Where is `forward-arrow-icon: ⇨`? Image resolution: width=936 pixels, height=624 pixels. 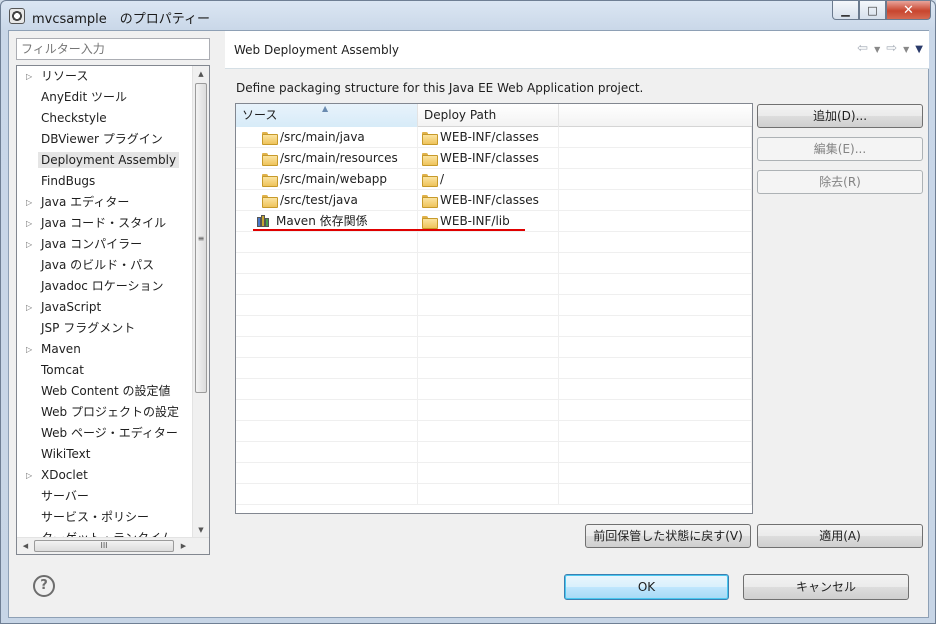
forward-arrow-icon: ⇨ is located at coordinates (891, 49).